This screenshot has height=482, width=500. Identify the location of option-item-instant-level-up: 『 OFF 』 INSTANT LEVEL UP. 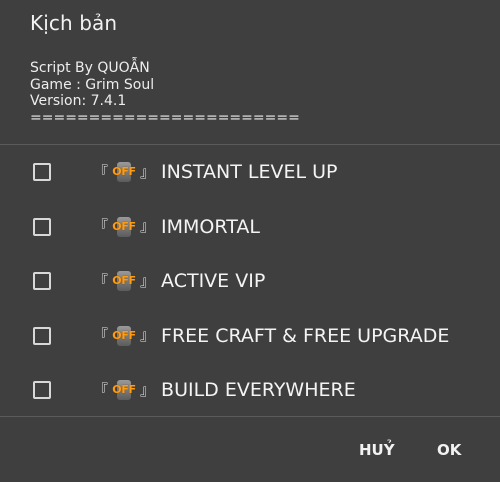
(250, 172).